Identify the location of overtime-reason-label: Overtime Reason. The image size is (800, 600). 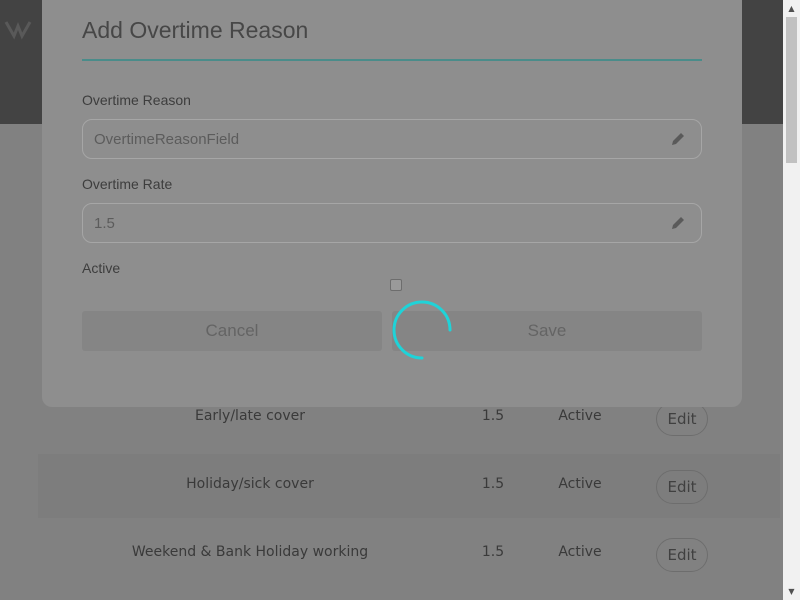
(136, 100).